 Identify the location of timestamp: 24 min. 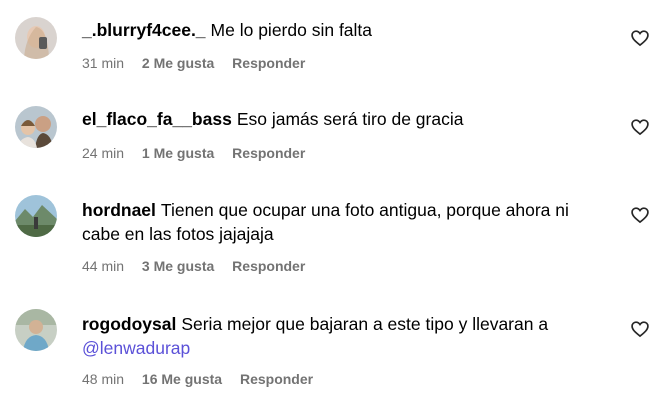
(103, 153).